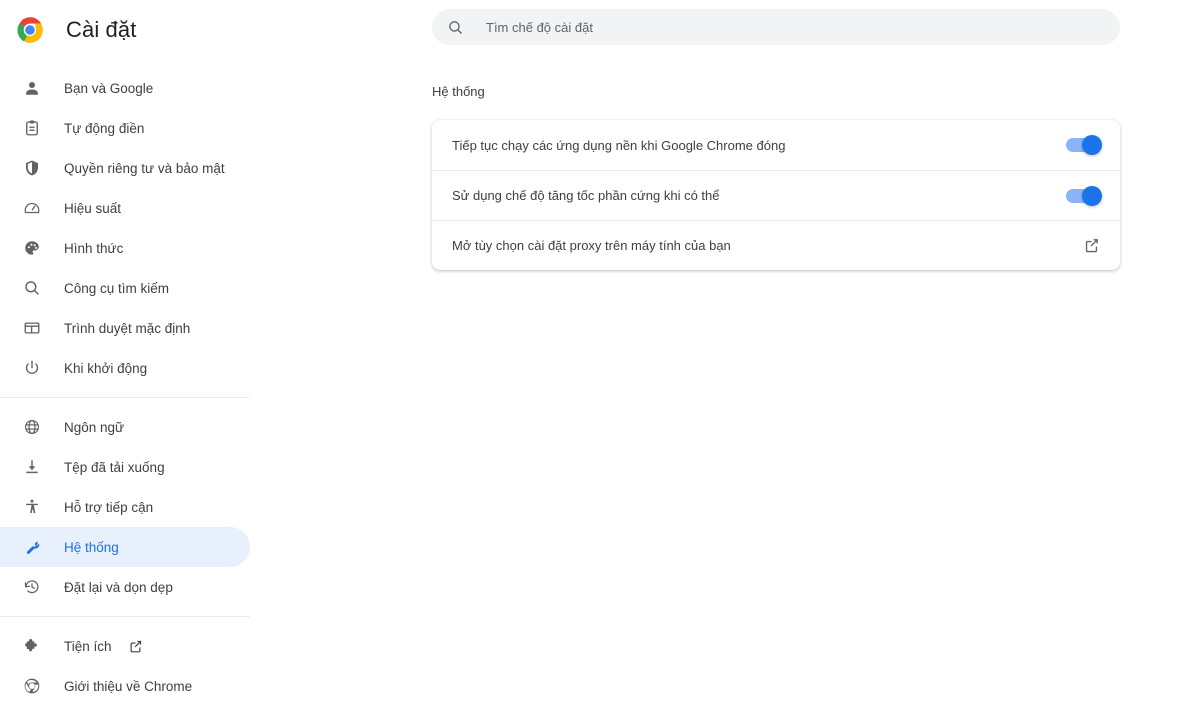 This screenshot has width=1200, height=710. I want to click on sidebar-item-autofill: Tự động điền, so click(125, 128).